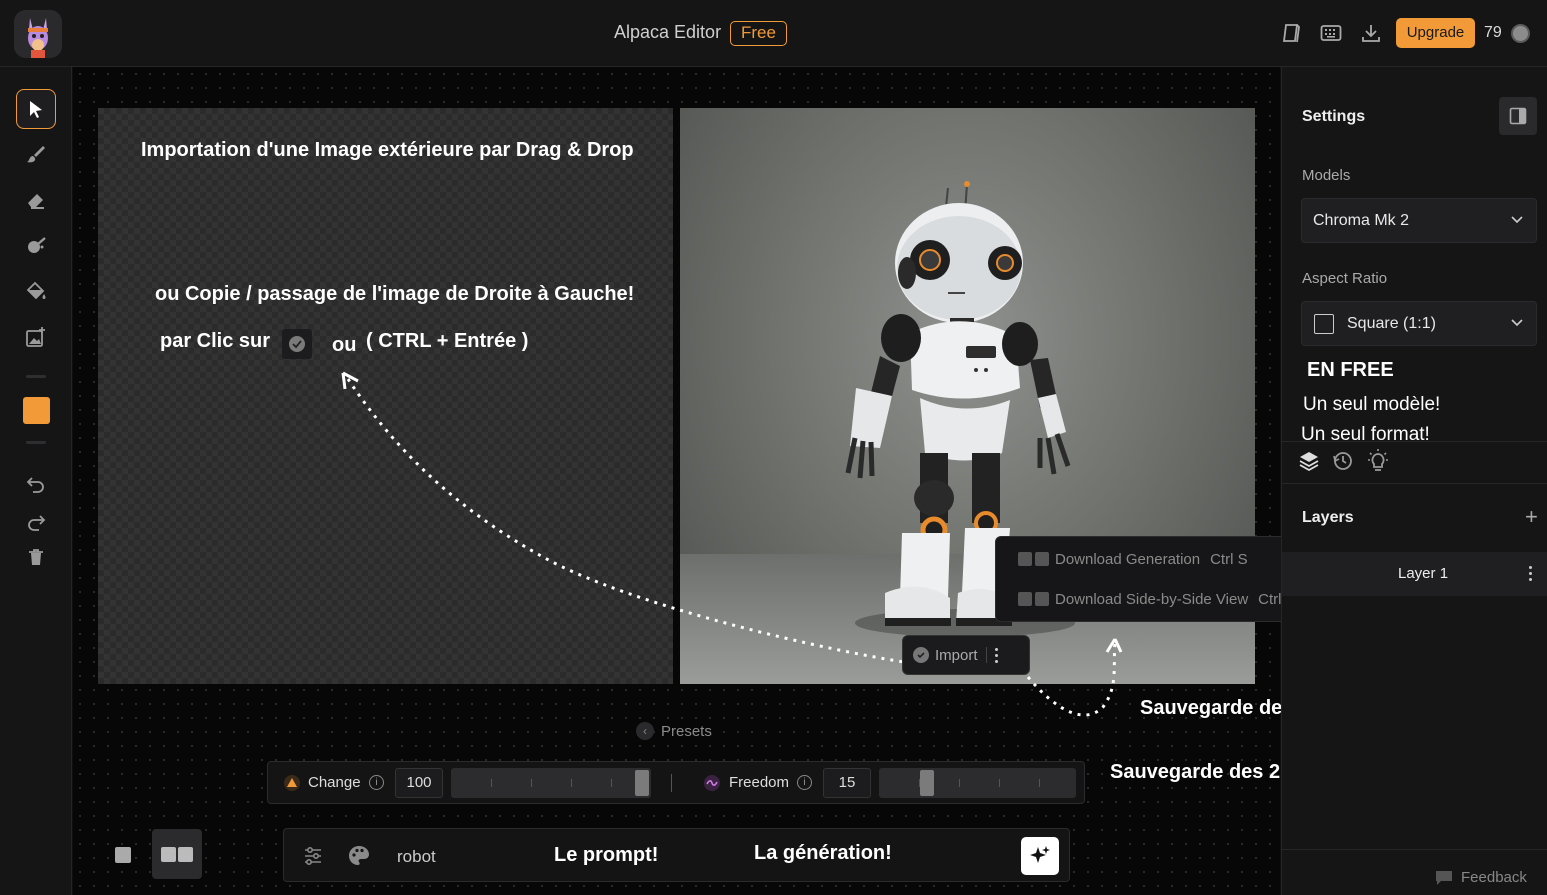  I want to click on presets-toggle: ‹ Presets, so click(674, 731).